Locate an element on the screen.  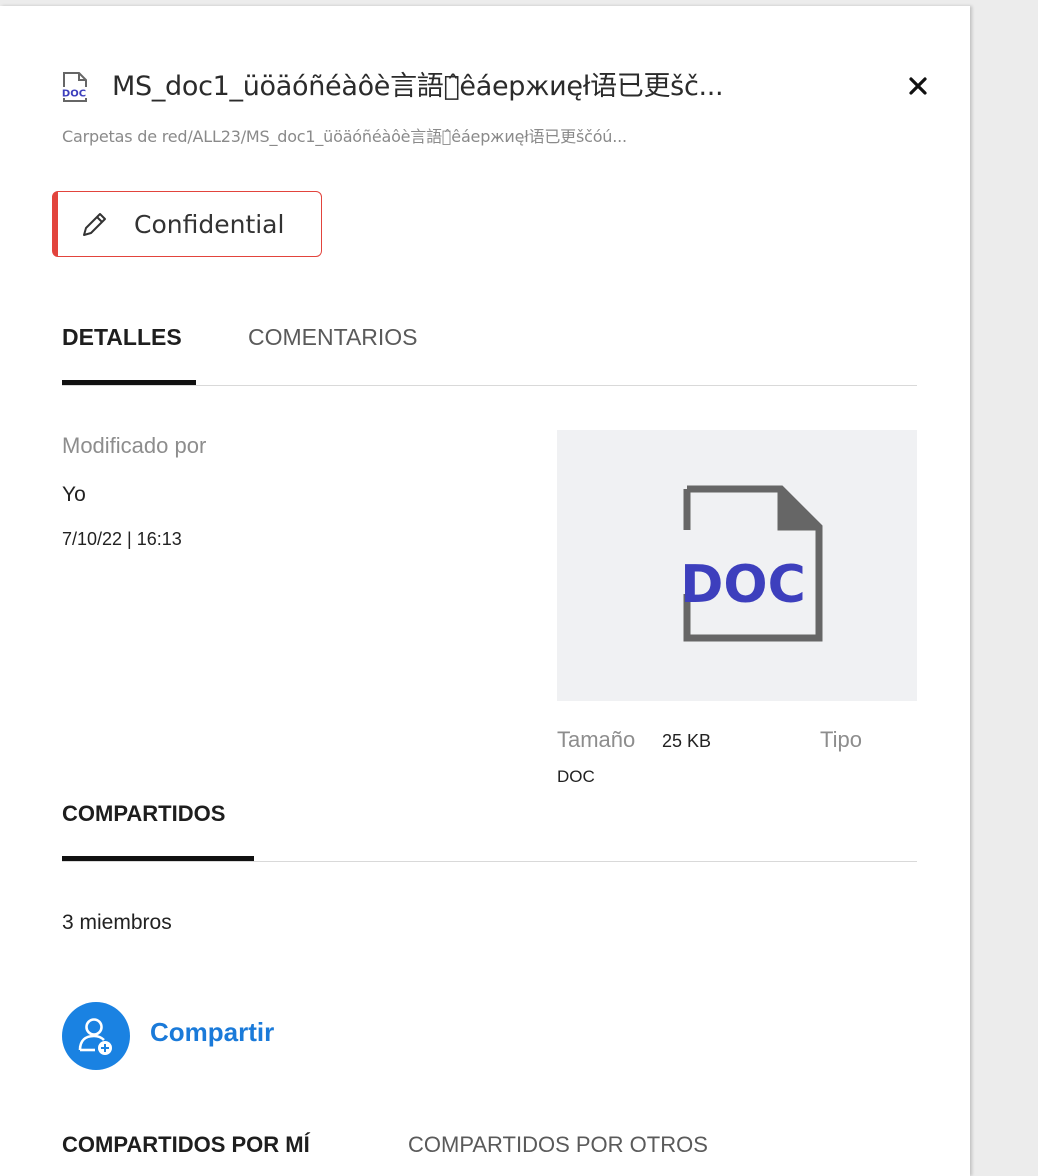
modified-date: 7/10/22 | 16:13 is located at coordinates (122, 539).